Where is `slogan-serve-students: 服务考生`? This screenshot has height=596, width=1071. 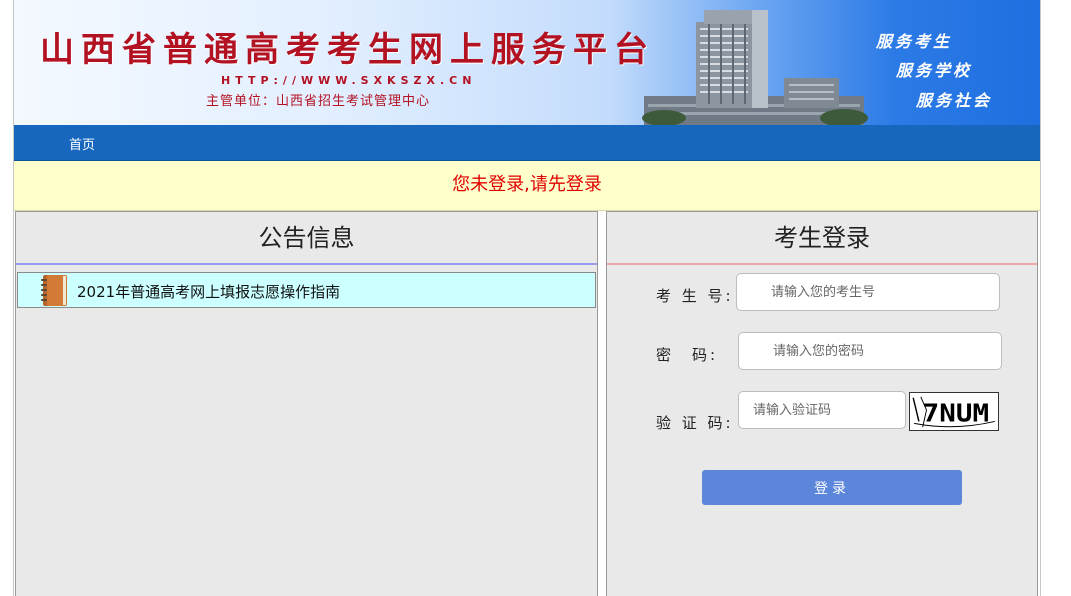 slogan-serve-students: 服务考生 is located at coordinates (914, 41).